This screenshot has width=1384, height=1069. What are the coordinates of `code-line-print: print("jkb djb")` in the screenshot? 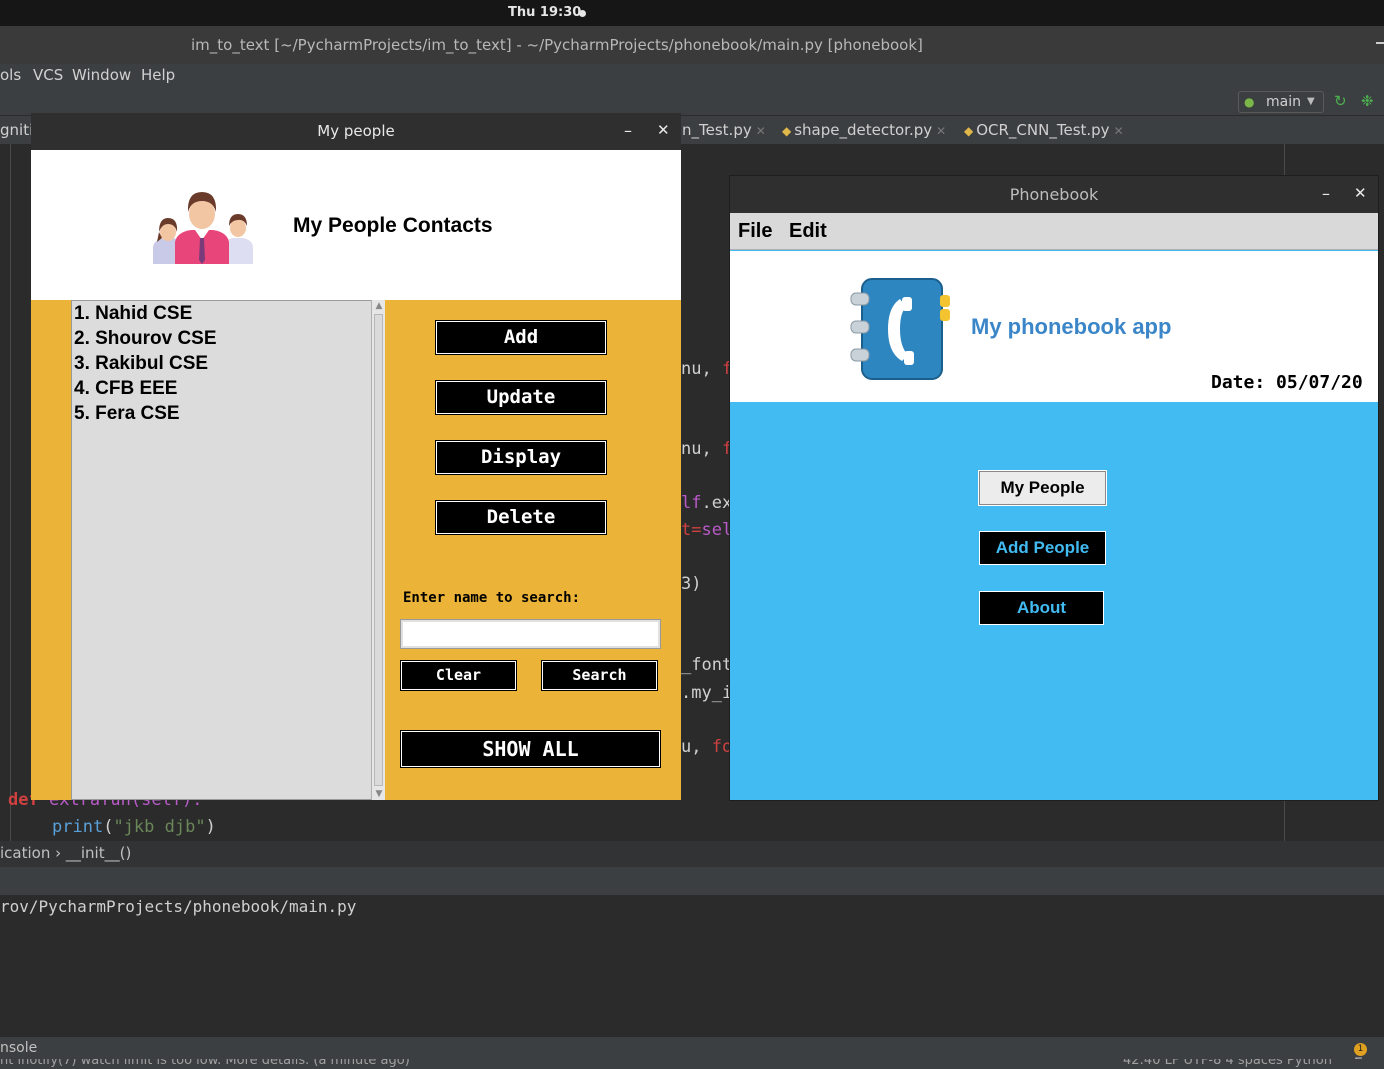 It's located at (134, 827).